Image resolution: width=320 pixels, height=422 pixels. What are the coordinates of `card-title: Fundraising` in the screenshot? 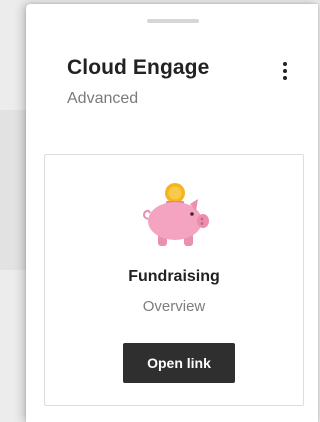 It's located at (174, 276).